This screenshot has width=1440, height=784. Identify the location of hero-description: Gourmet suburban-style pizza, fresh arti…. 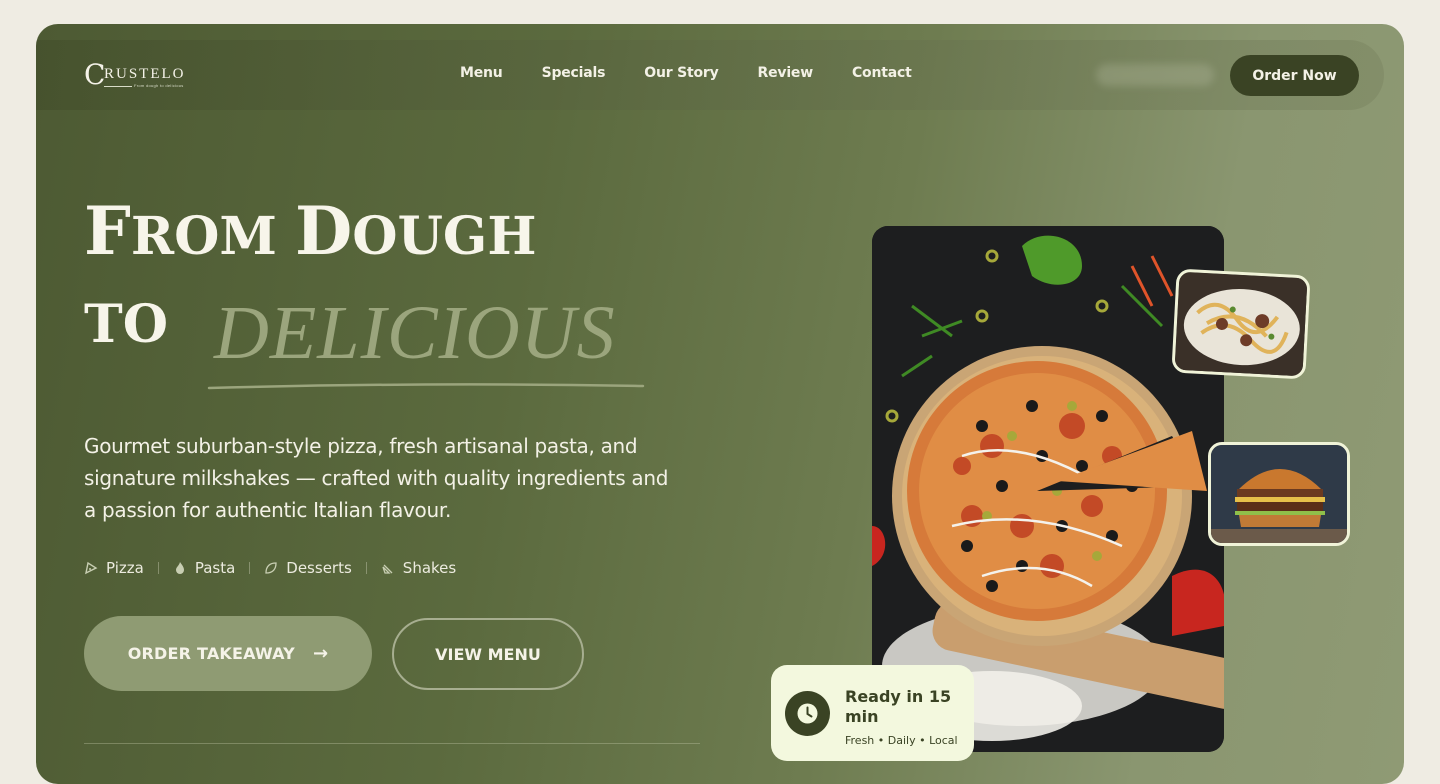
(376, 478).